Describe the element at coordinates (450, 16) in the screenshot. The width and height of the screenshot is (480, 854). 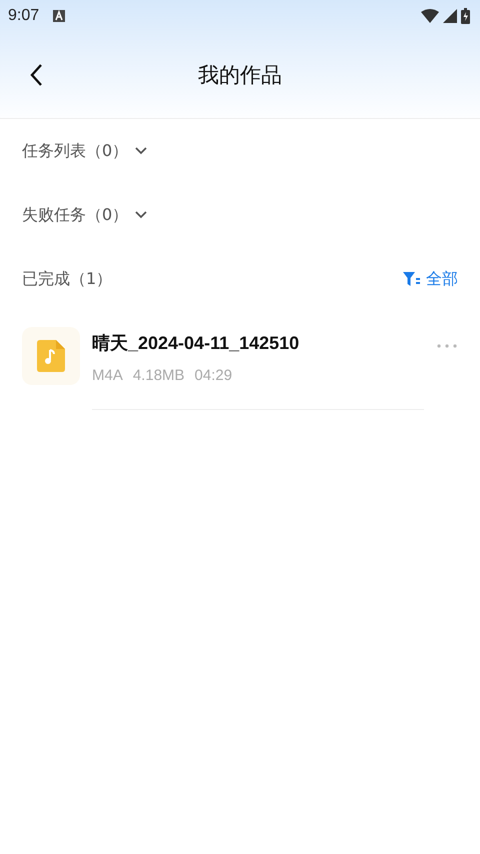
I see `signal-icon` at that location.